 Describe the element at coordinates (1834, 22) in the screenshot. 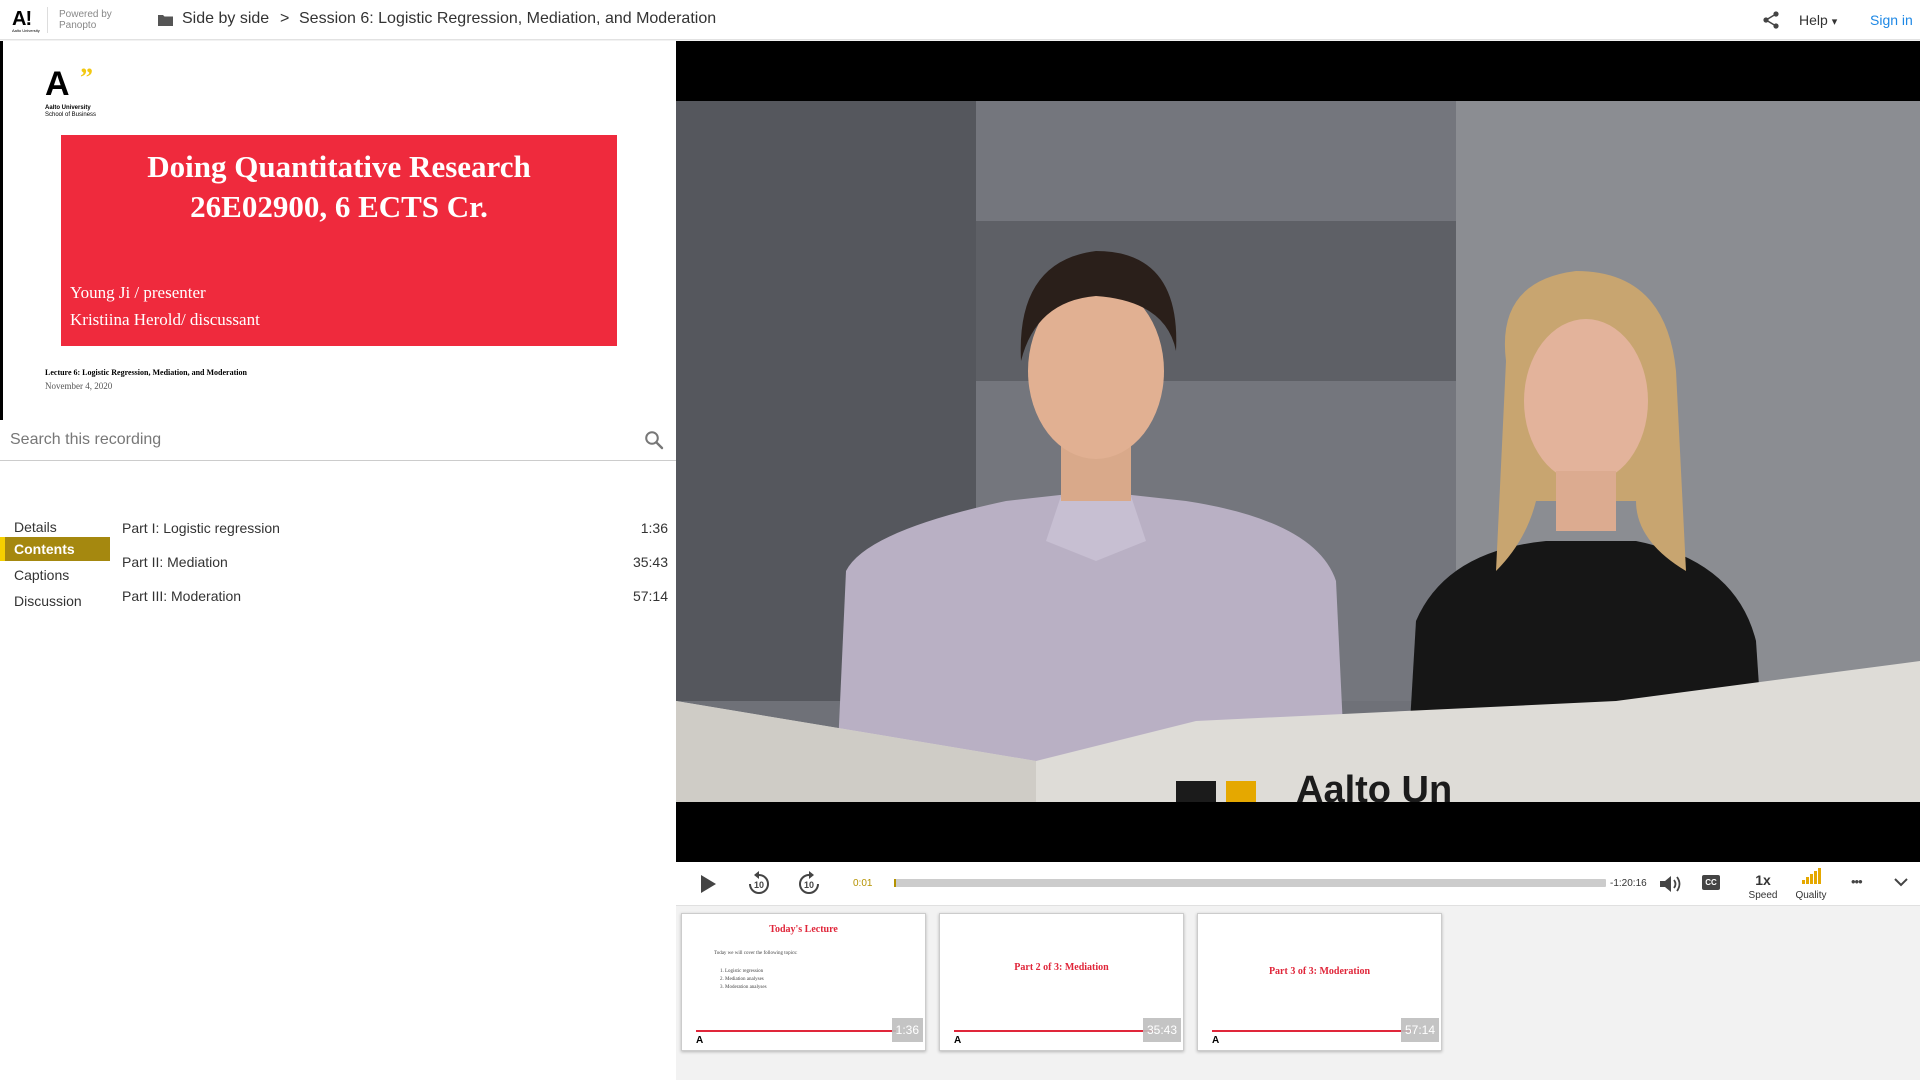

I see `chevron-down-icon: ▾` at that location.